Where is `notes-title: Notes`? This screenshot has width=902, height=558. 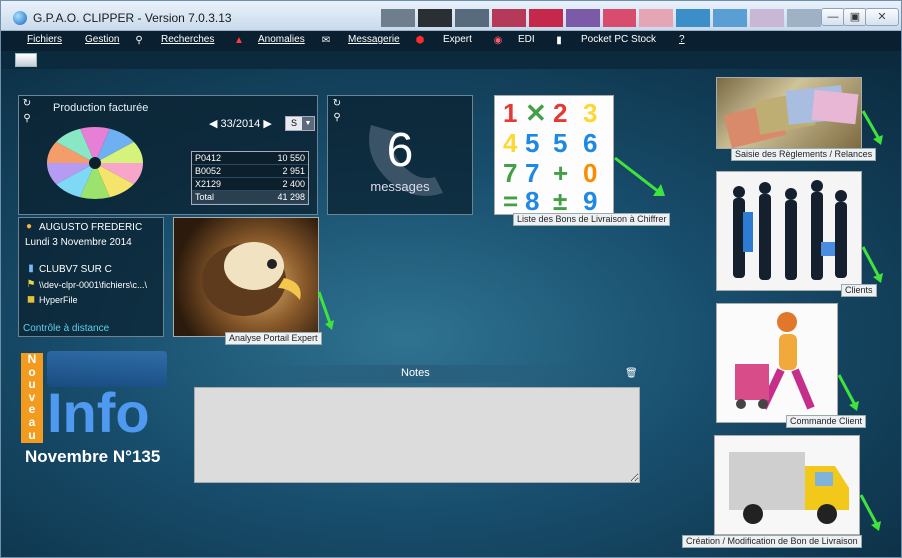 notes-title: Notes is located at coordinates (415, 373).